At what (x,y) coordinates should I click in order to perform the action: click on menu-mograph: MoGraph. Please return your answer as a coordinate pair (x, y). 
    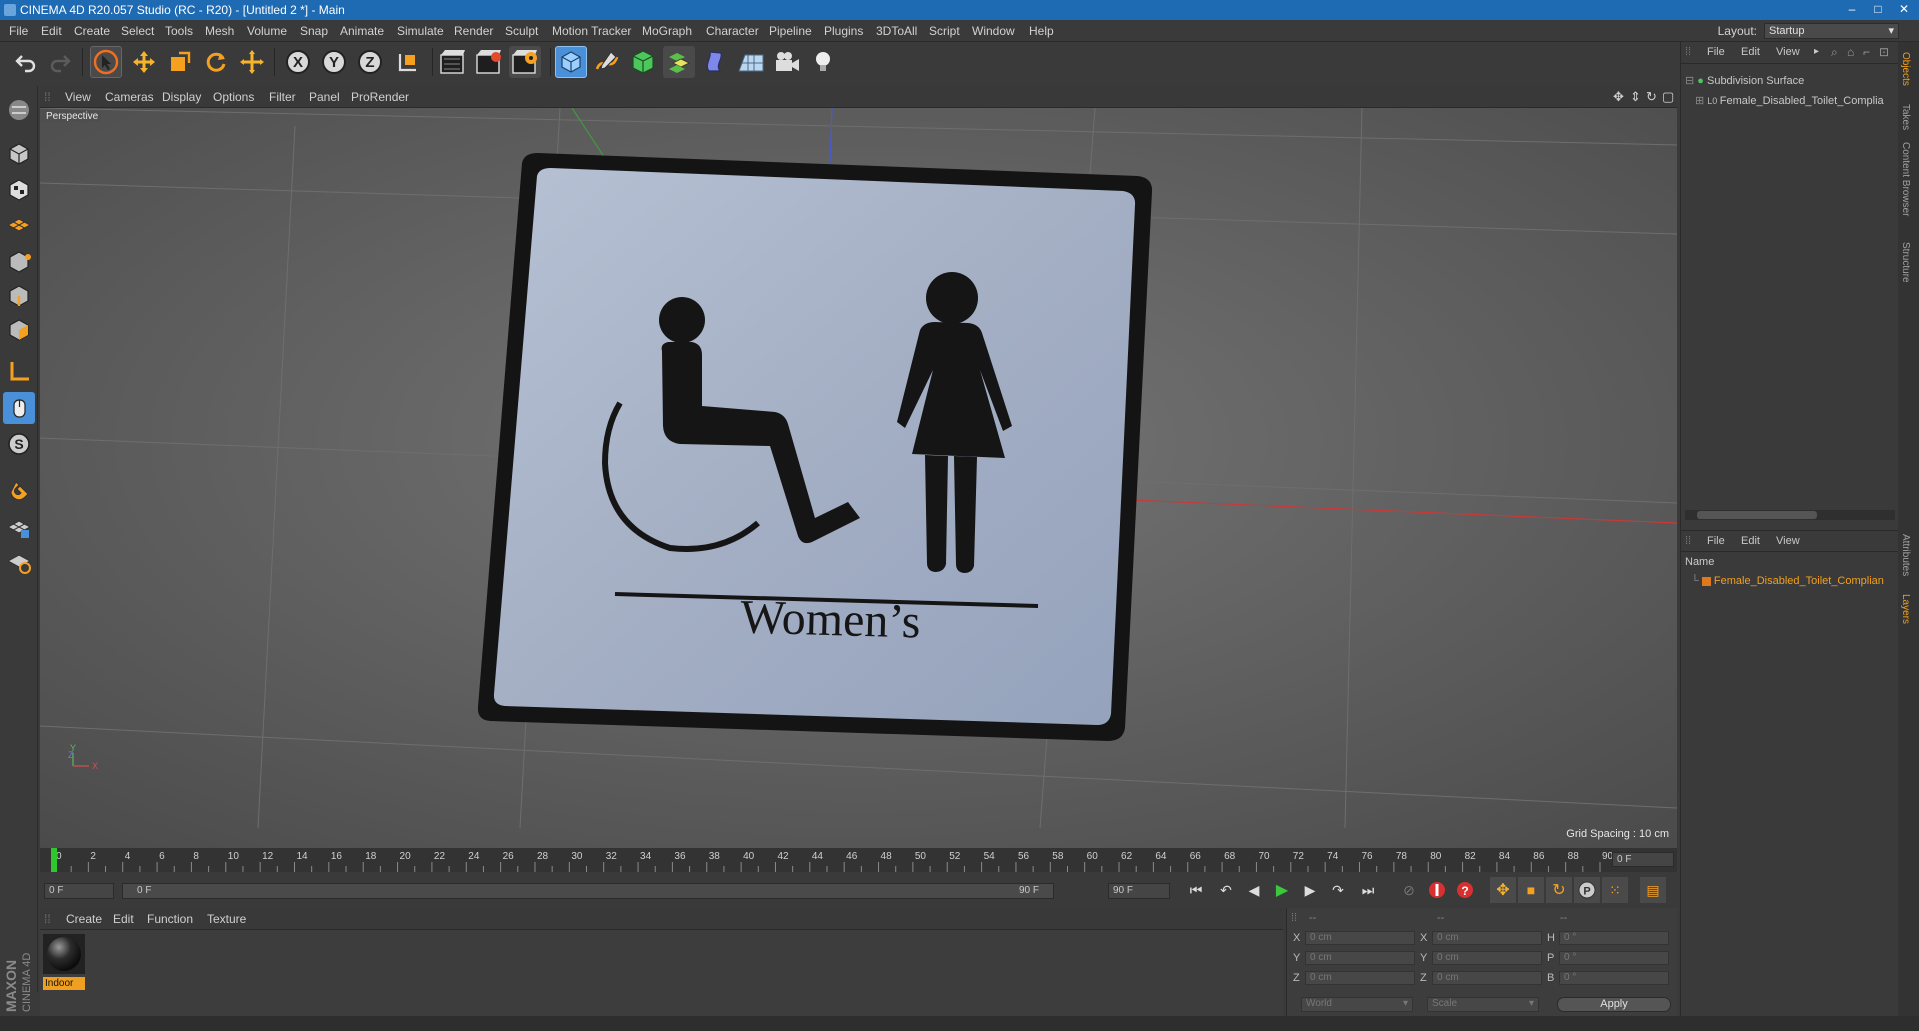
    Looking at the image, I should click on (667, 31).